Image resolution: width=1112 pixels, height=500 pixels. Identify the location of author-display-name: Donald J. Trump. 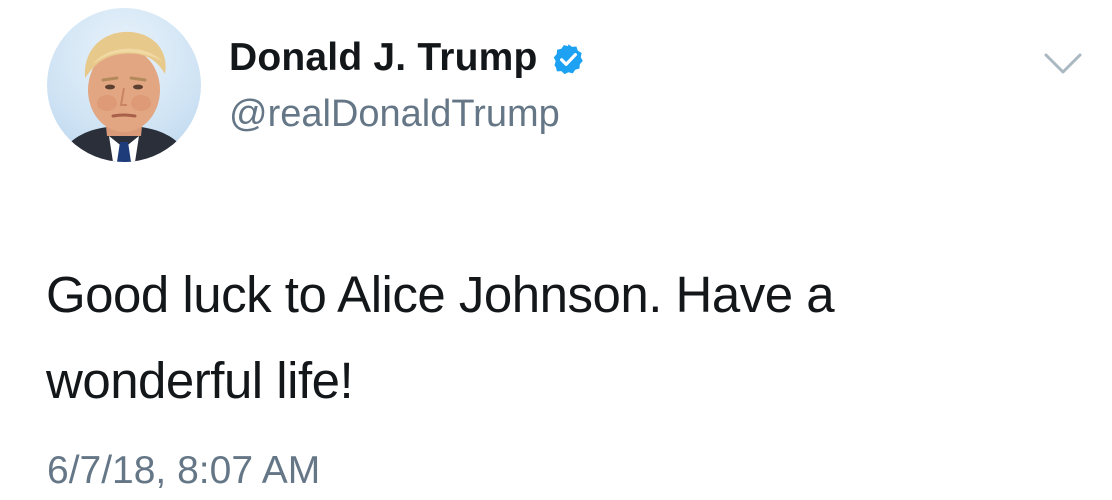
(407, 58).